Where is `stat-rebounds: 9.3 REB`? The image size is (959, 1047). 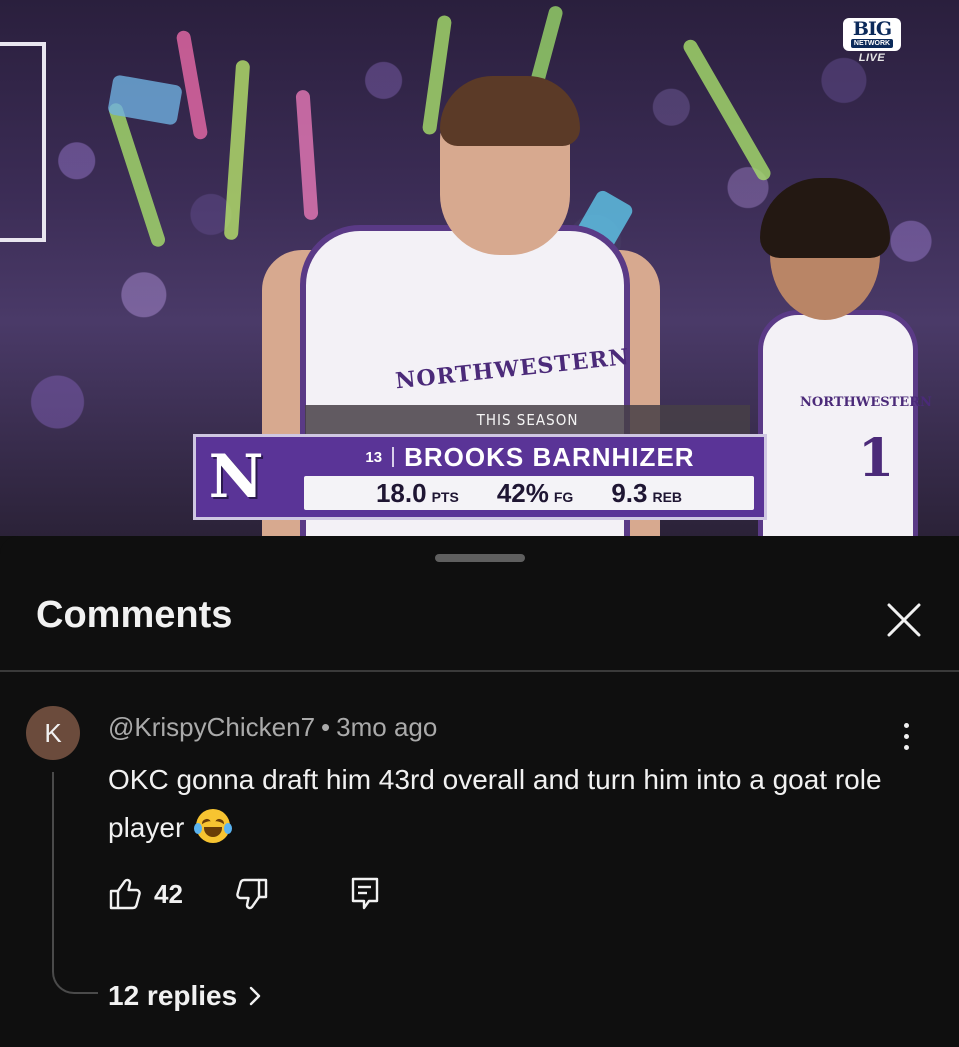
stat-rebounds: 9.3 REB is located at coordinates (646, 493).